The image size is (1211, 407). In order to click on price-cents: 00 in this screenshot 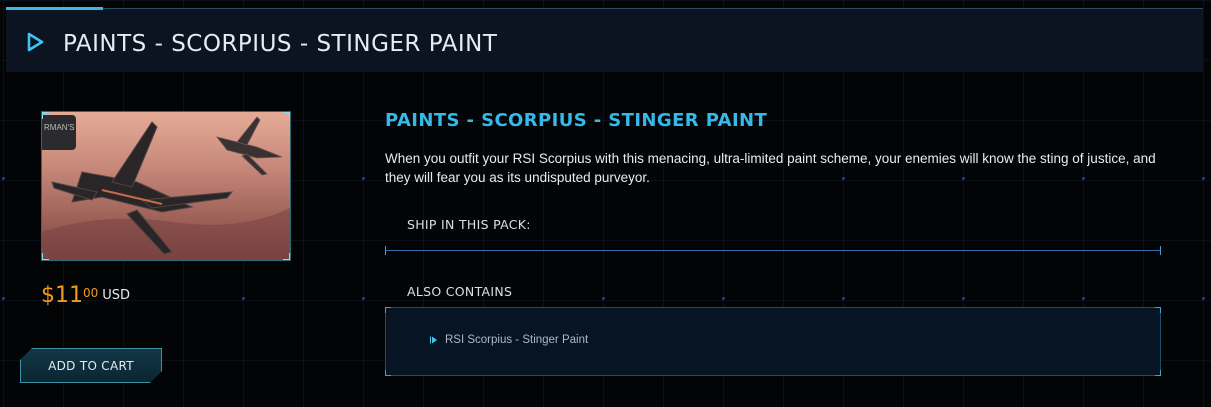, I will do `click(91, 293)`.